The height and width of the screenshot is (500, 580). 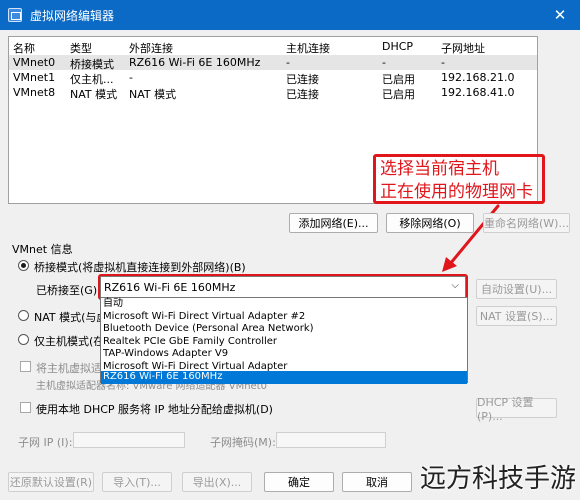 What do you see at coordinates (42, 249) in the screenshot?
I see `vmnet-info-label: VMnet 信息` at bounding box center [42, 249].